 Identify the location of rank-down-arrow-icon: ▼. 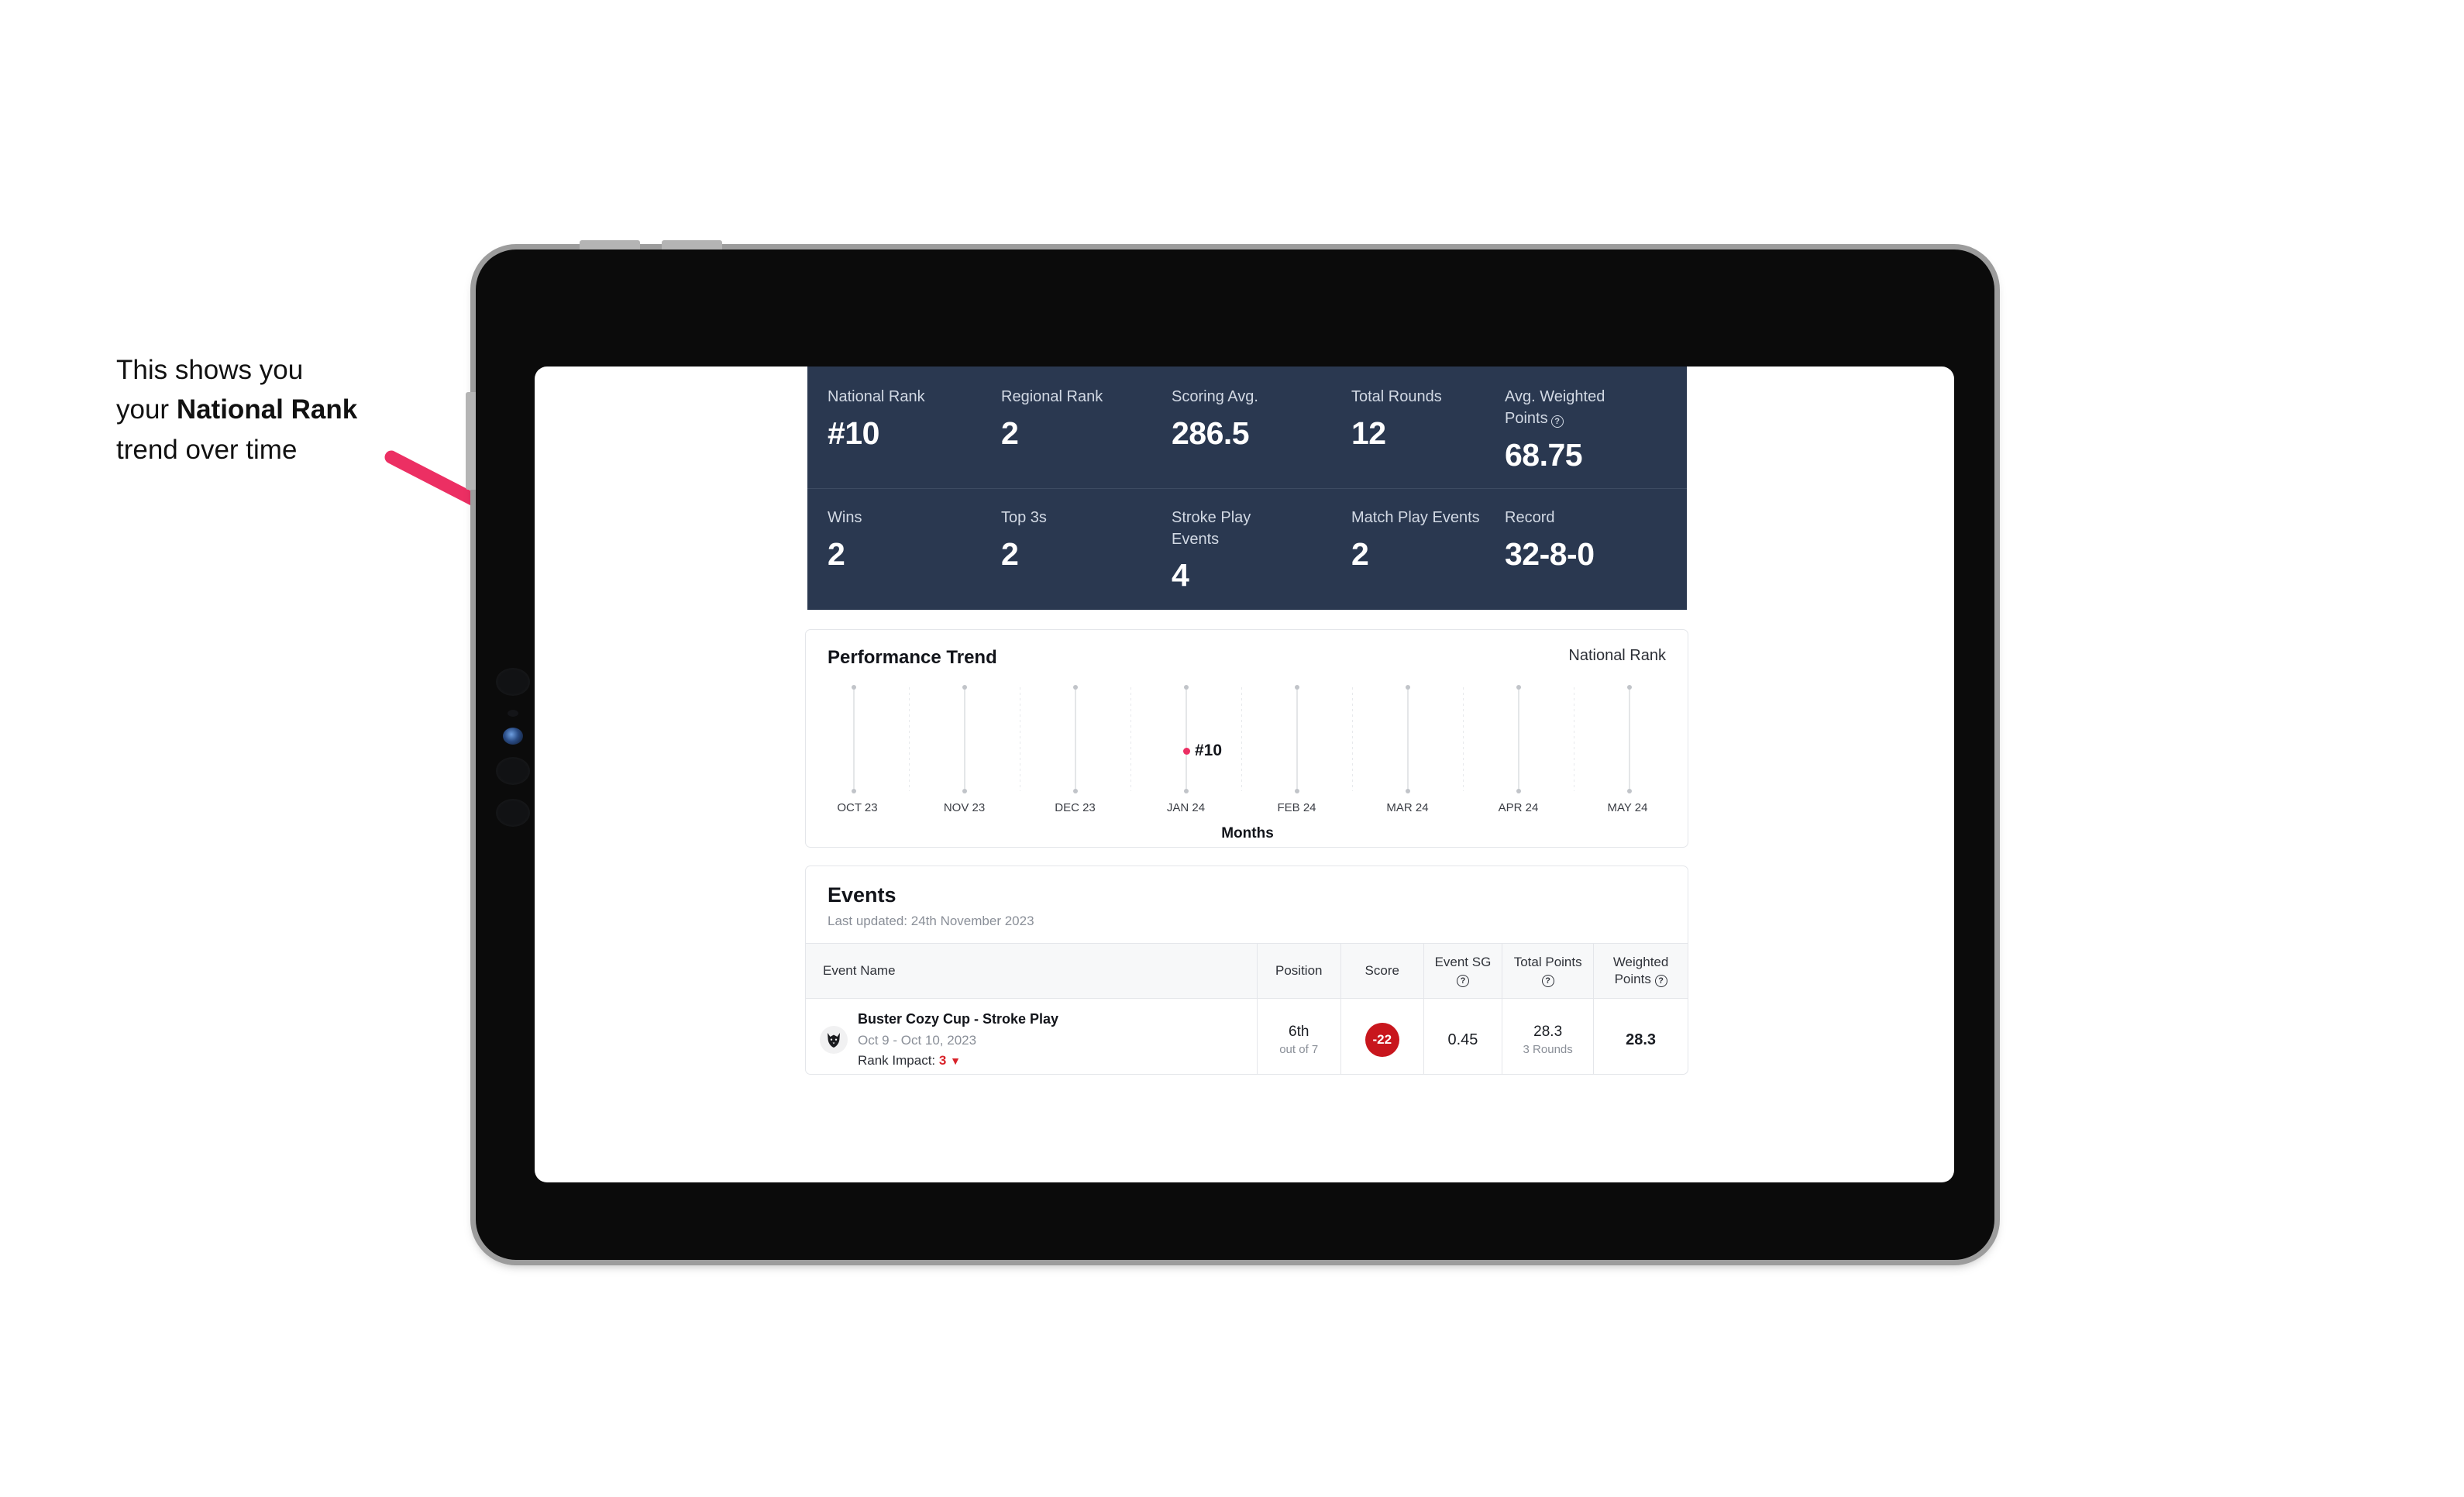
(955, 1060).